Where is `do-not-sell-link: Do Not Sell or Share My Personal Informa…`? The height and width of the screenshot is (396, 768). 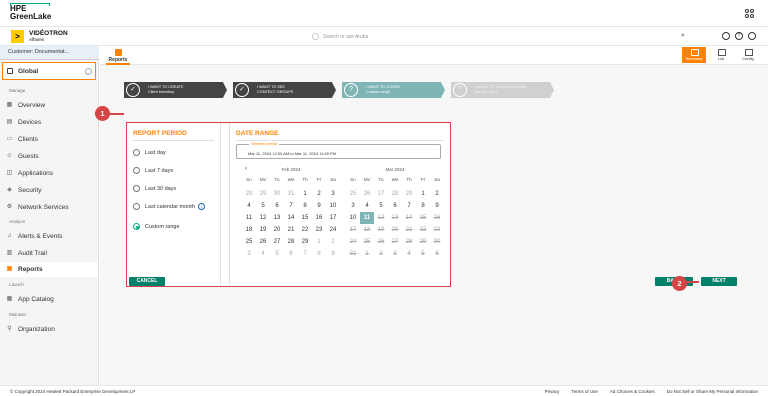 do-not-sell-link: Do Not Sell or Share My Personal Informa… is located at coordinates (712, 391).